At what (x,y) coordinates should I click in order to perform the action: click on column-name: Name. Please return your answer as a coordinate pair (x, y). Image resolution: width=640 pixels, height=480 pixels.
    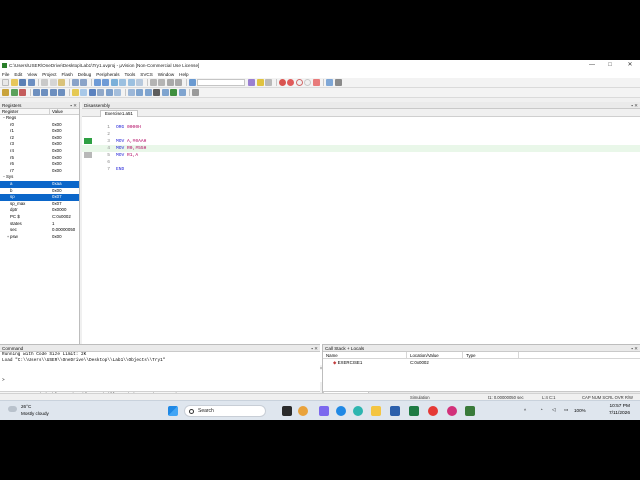
    Looking at the image, I should click on (365, 355).